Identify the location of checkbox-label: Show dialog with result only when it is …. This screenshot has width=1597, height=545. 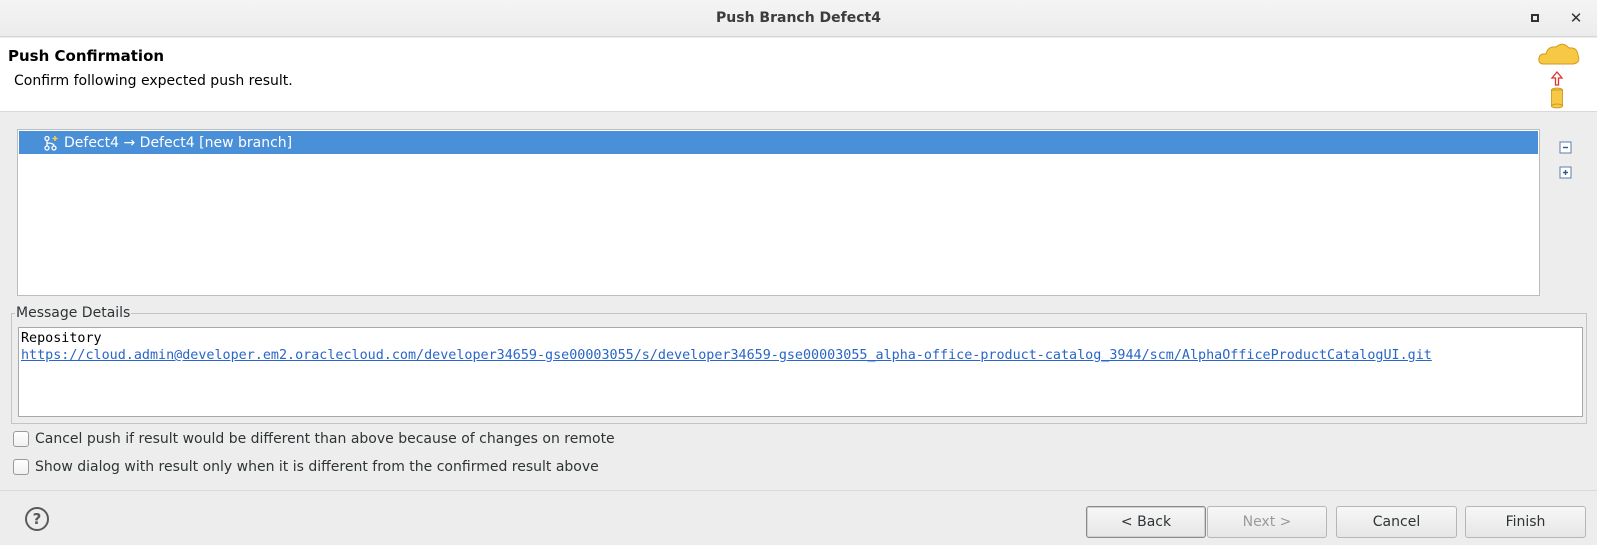
(317, 467).